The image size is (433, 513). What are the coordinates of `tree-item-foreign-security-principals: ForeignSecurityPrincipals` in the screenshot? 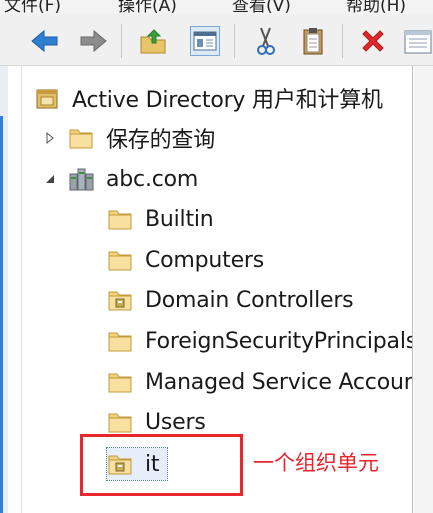 It's located at (260, 341).